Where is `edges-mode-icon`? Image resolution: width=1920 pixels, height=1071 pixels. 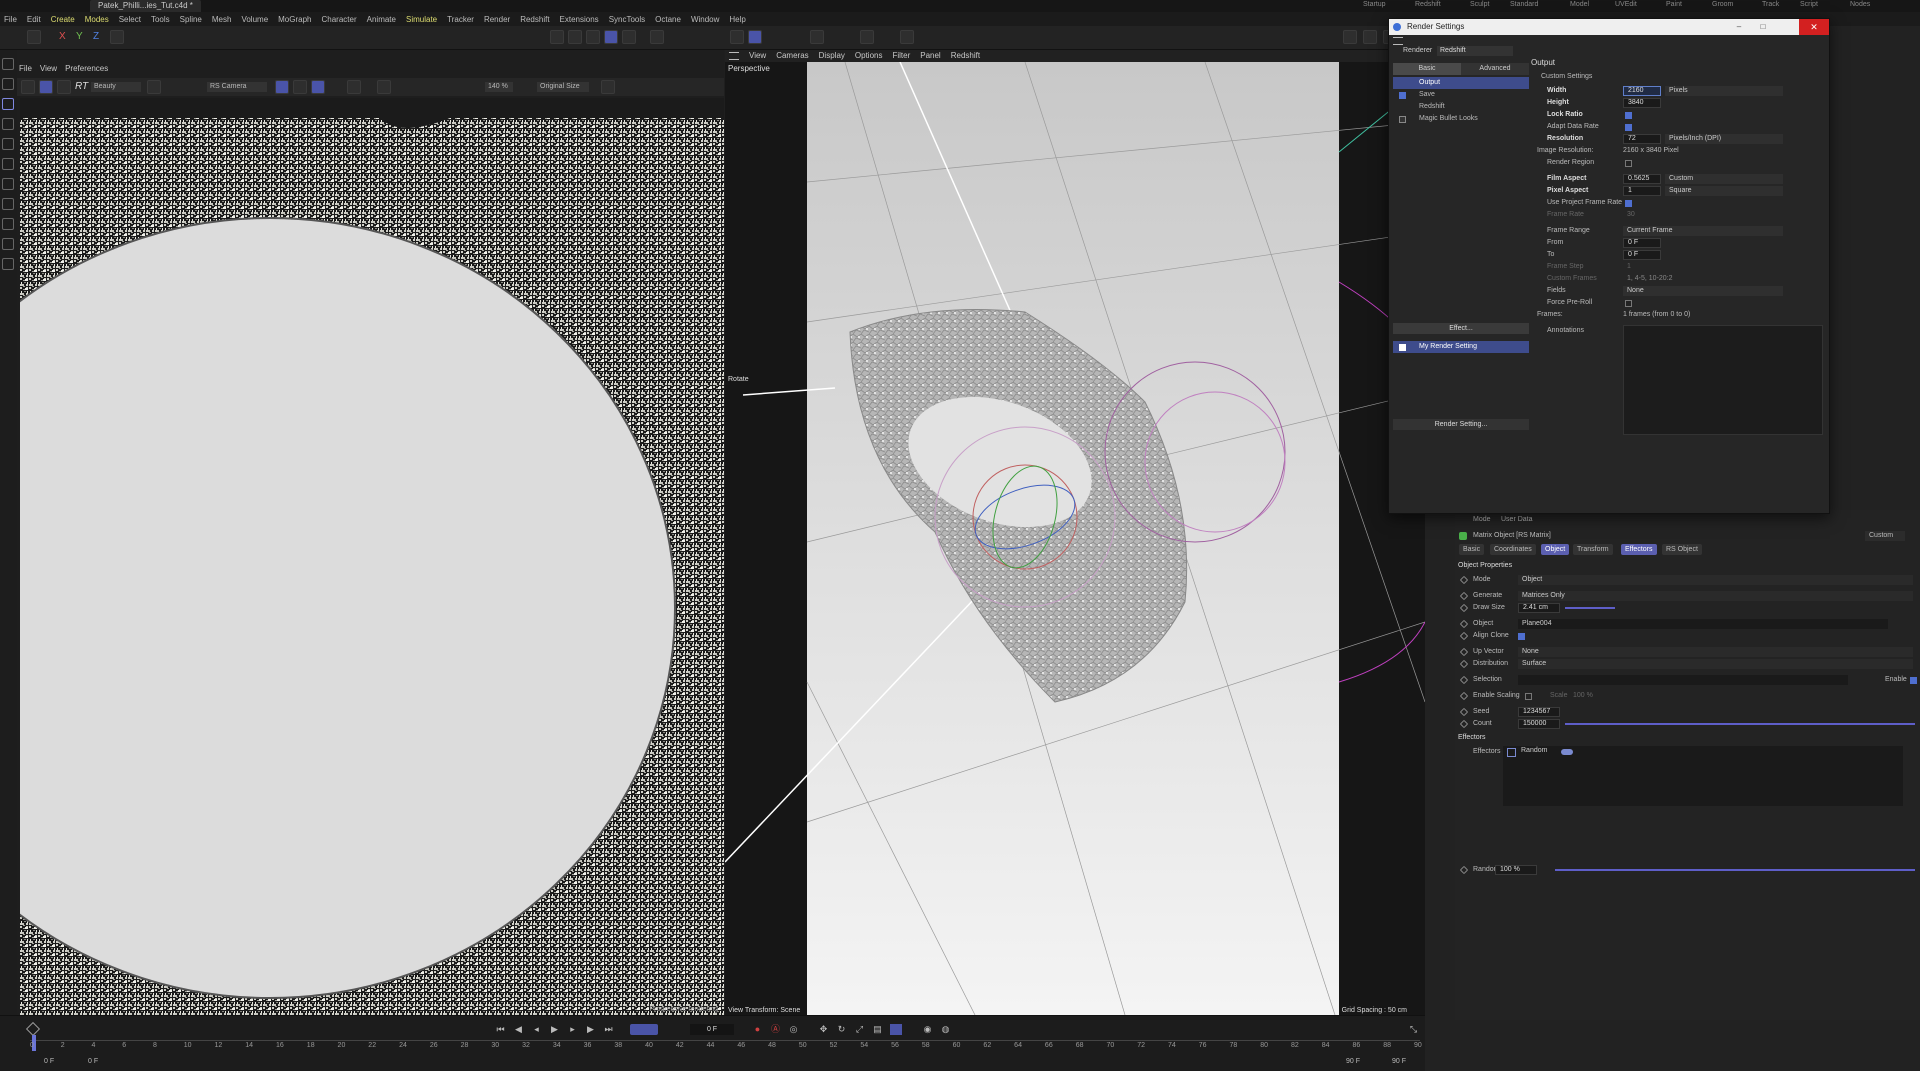 edges-mode-icon is located at coordinates (593, 37).